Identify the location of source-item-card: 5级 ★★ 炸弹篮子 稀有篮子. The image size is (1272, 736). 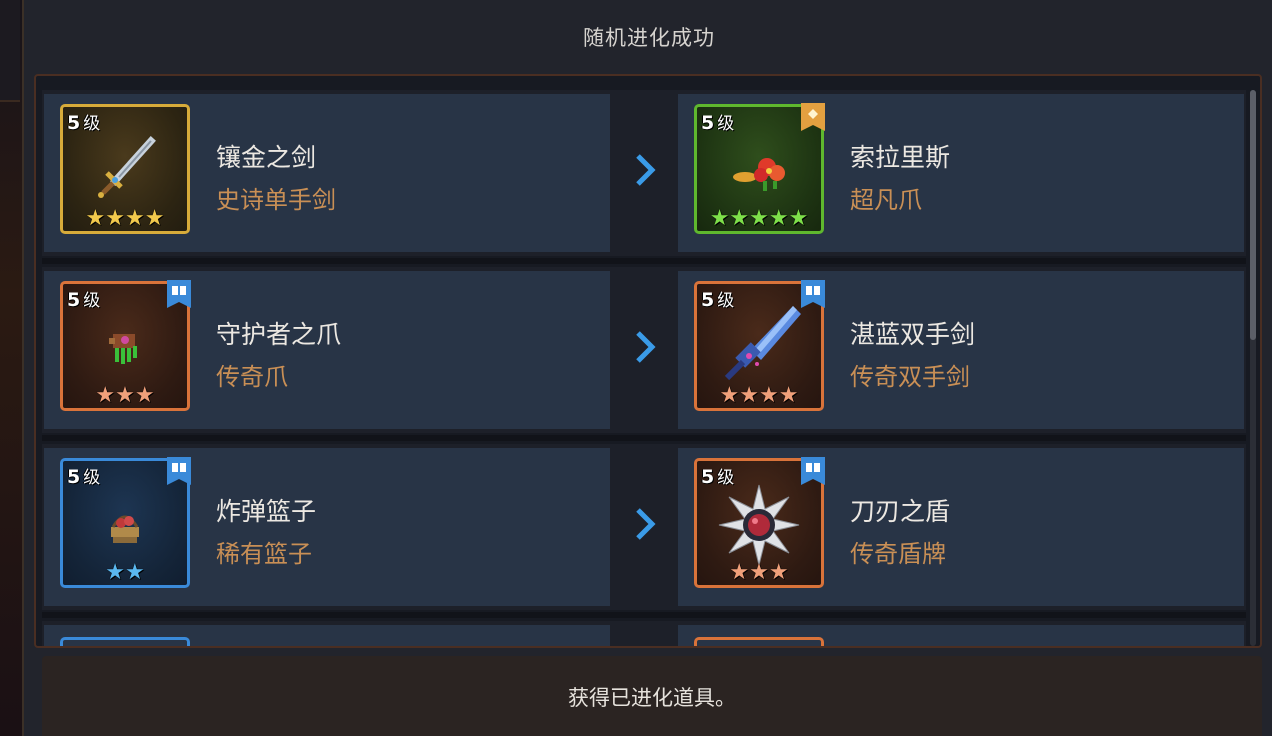
(327, 527).